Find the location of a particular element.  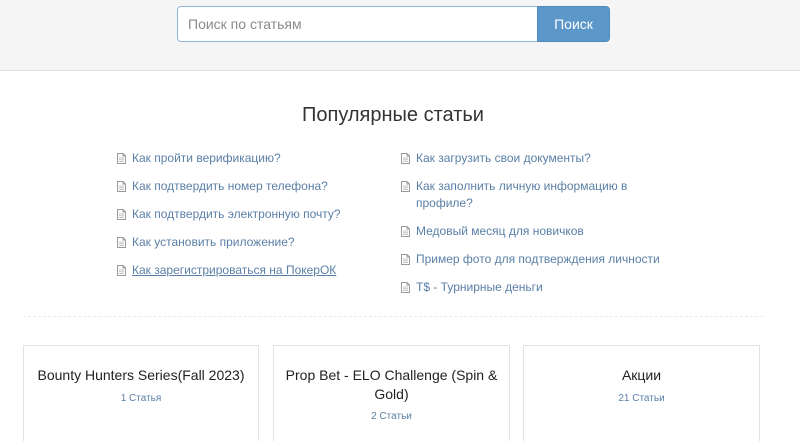

category-article-count: 2 Статьи is located at coordinates (391, 416).